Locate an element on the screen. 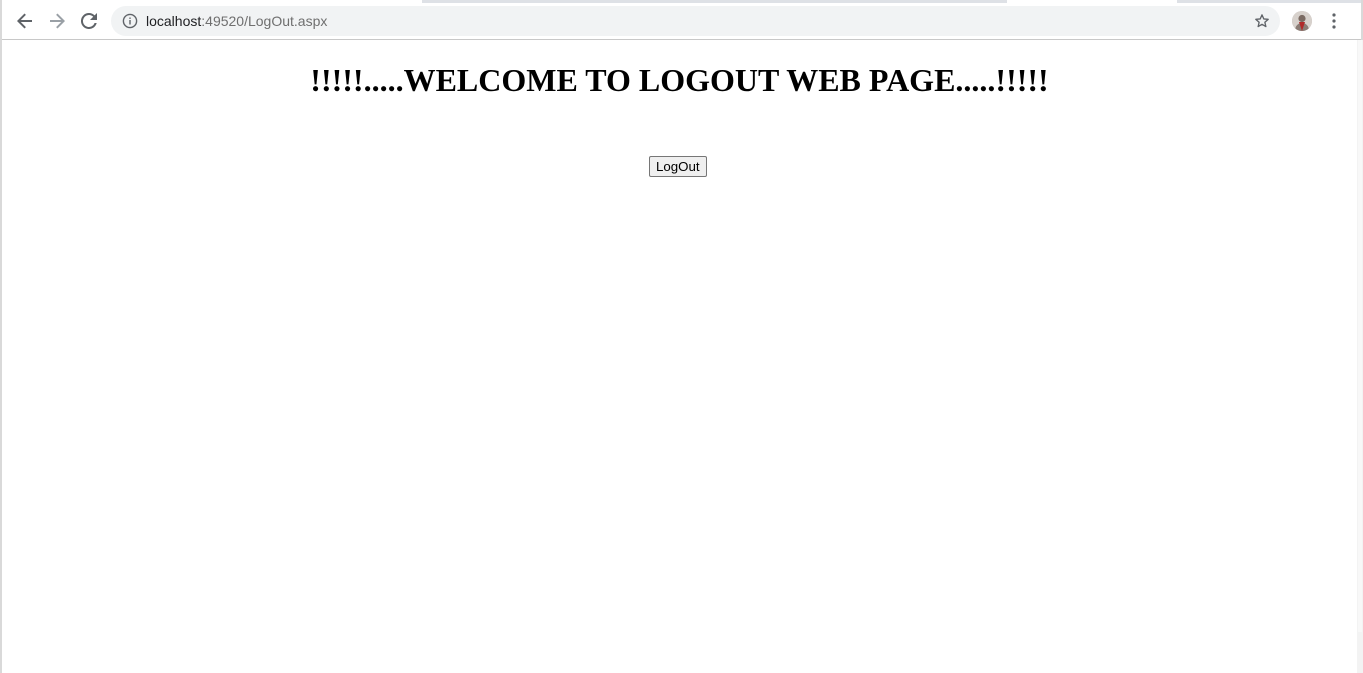 The image size is (1363, 673). forward-button is located at coordinates (57, 21).